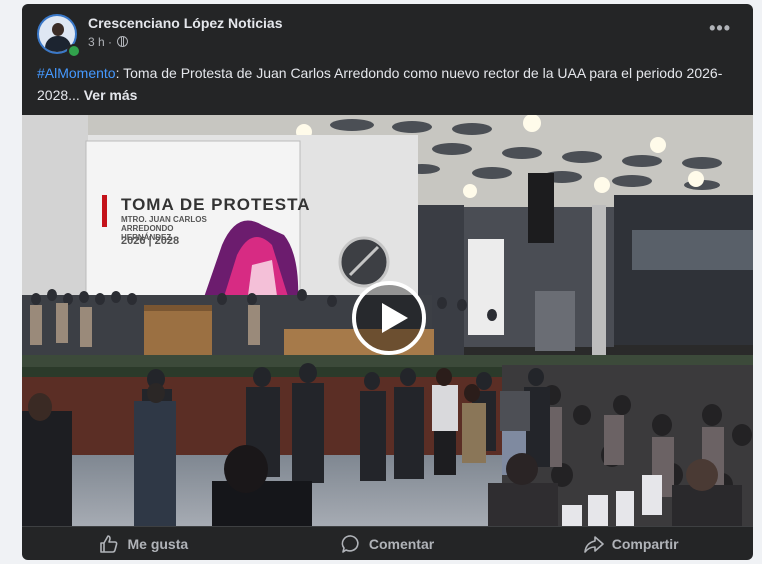 This screenshot has width=762, height=564. I want to click on post-header: Crescenciano López Noticias 3 h · •••, so click(387, 32).